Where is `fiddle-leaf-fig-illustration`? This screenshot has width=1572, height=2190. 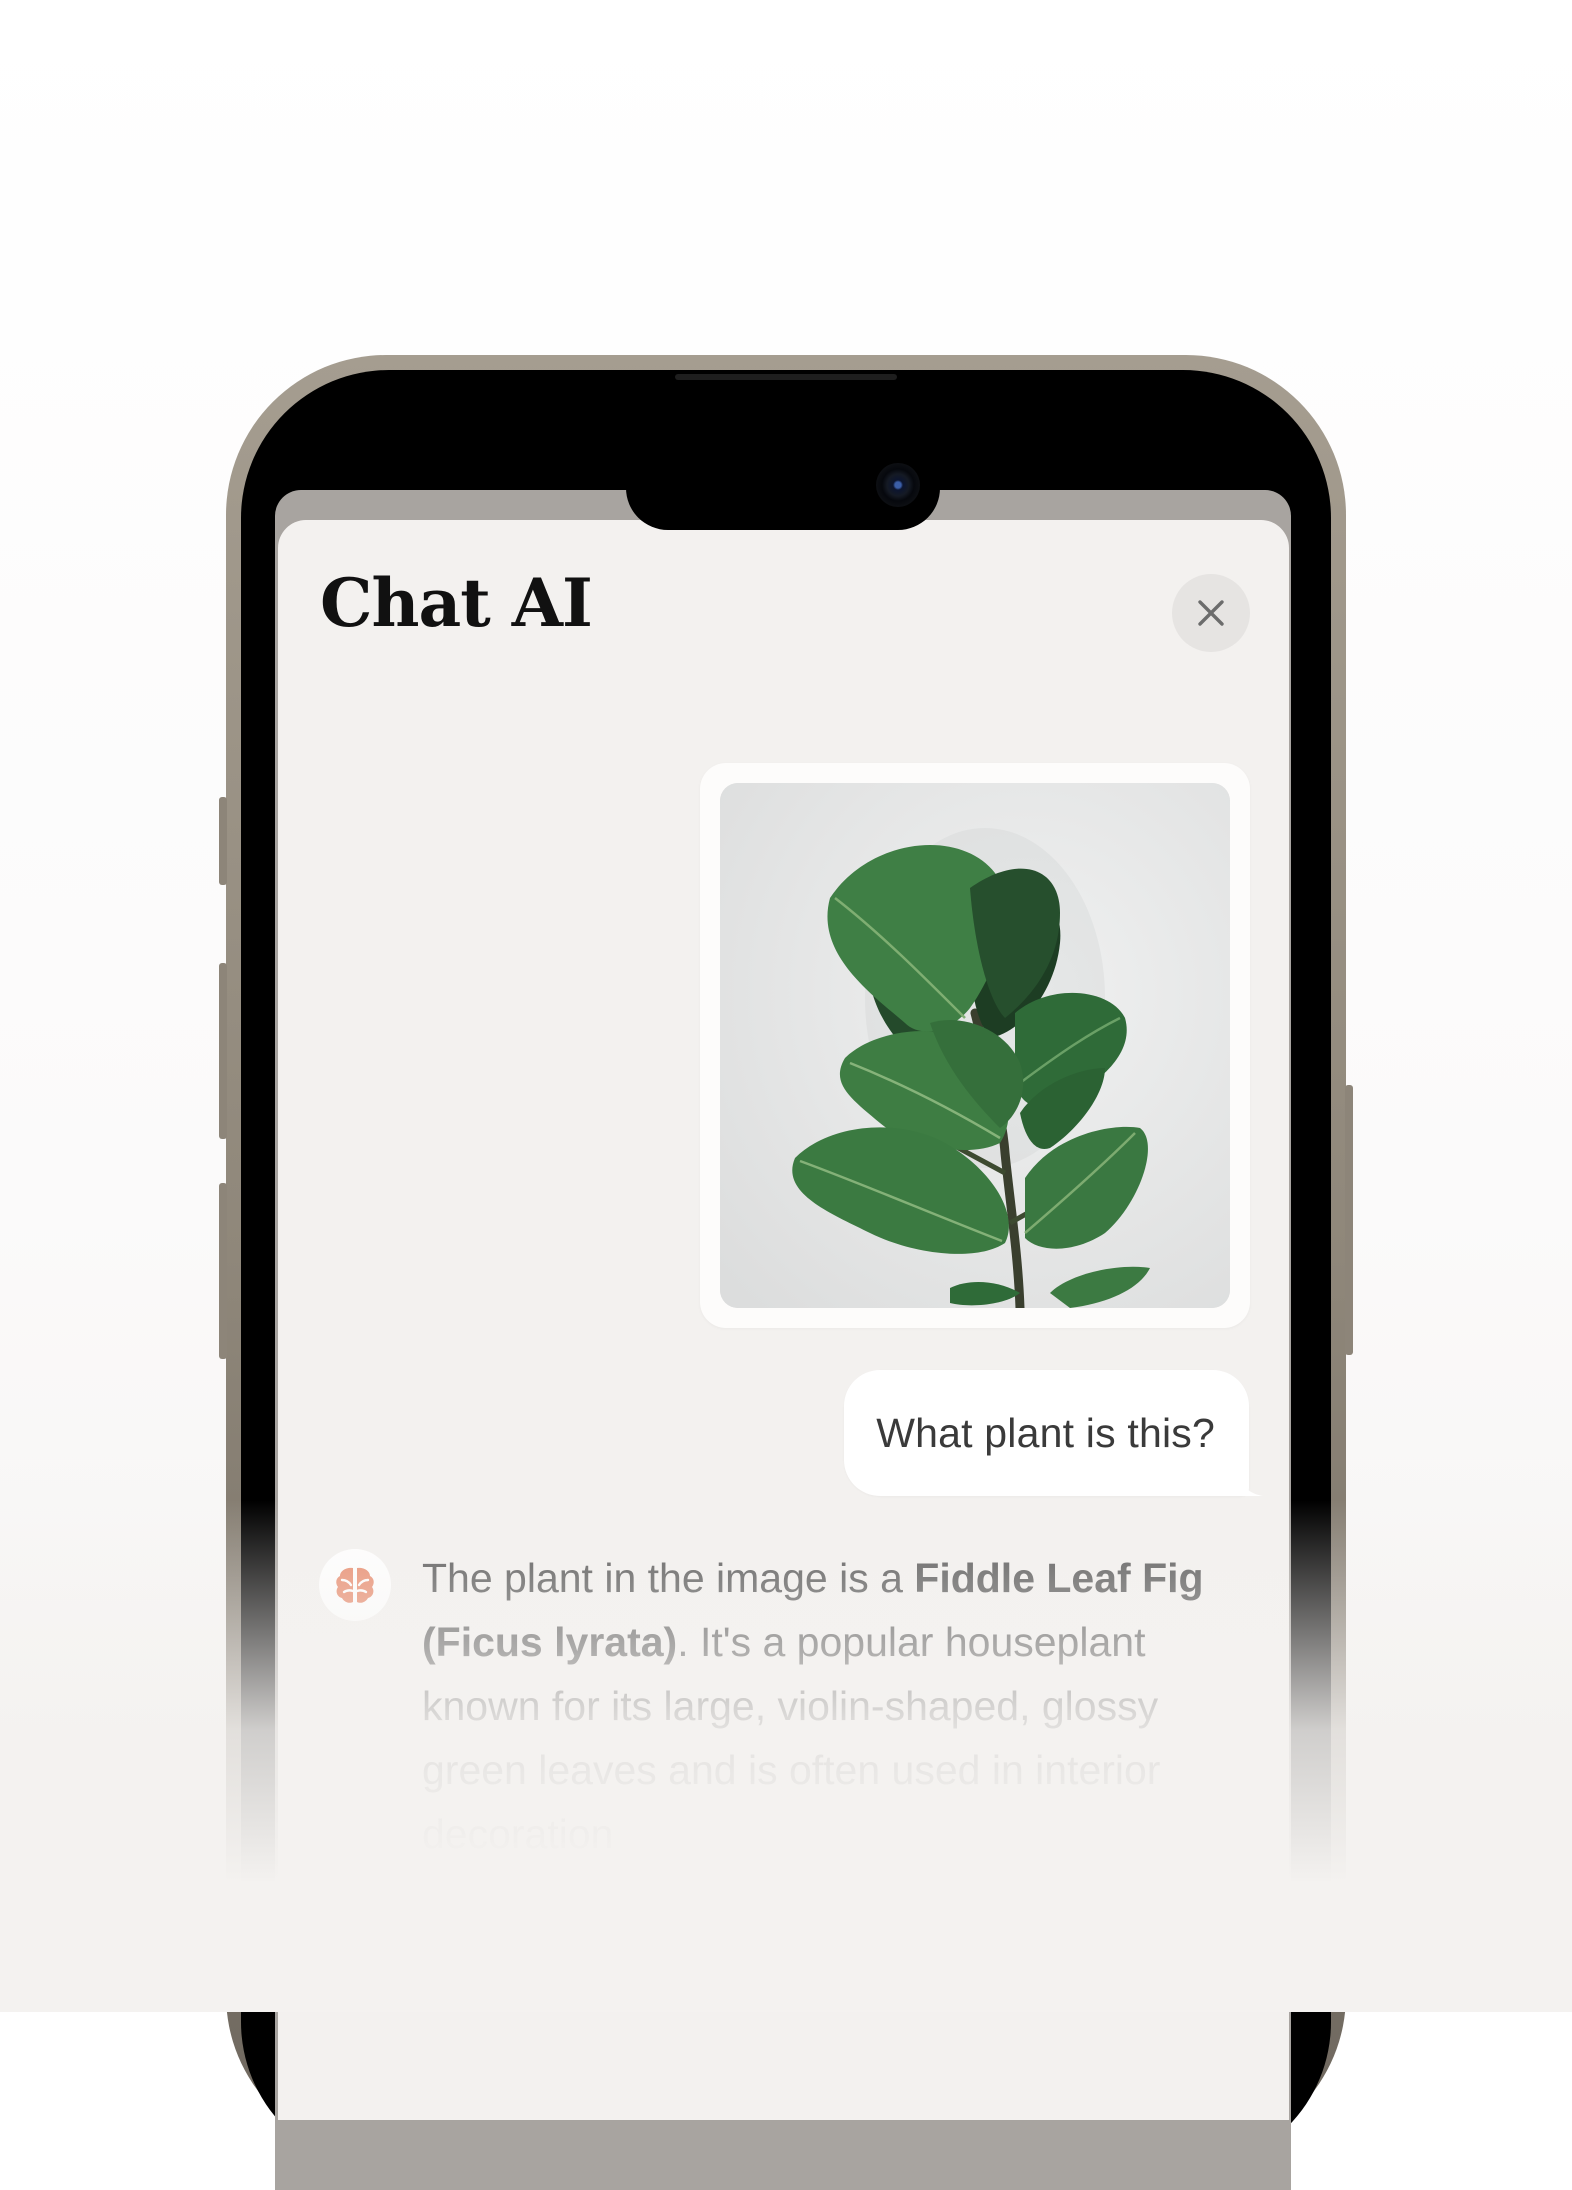
fiddle-leaf-fig-illustration is located at coordinates (975, 1045).